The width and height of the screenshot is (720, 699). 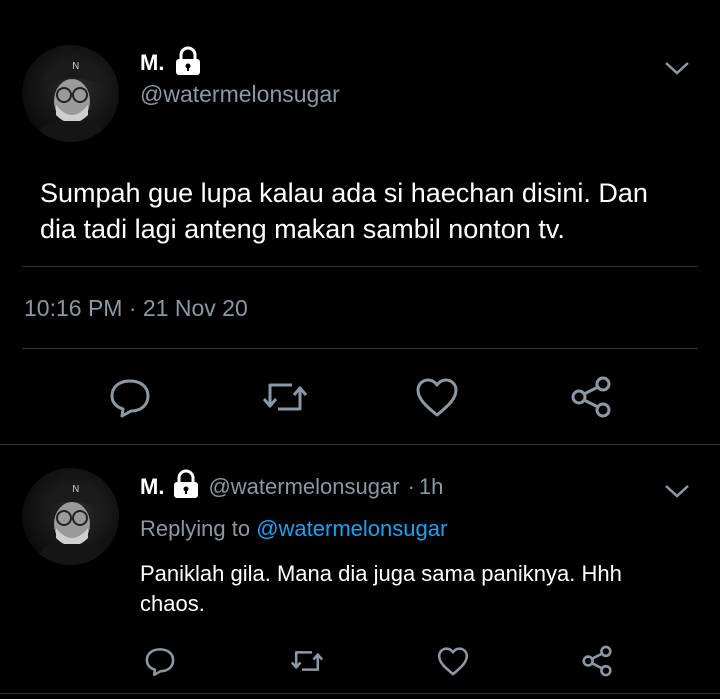 I want to click on display-name-row: M., so click(x=171, y=63).